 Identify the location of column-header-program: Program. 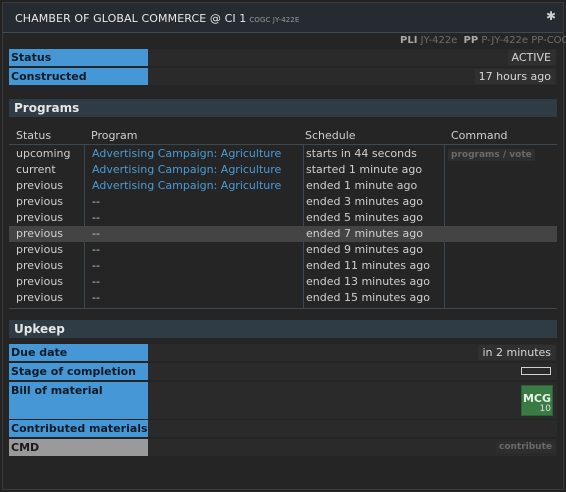
(114, 135).